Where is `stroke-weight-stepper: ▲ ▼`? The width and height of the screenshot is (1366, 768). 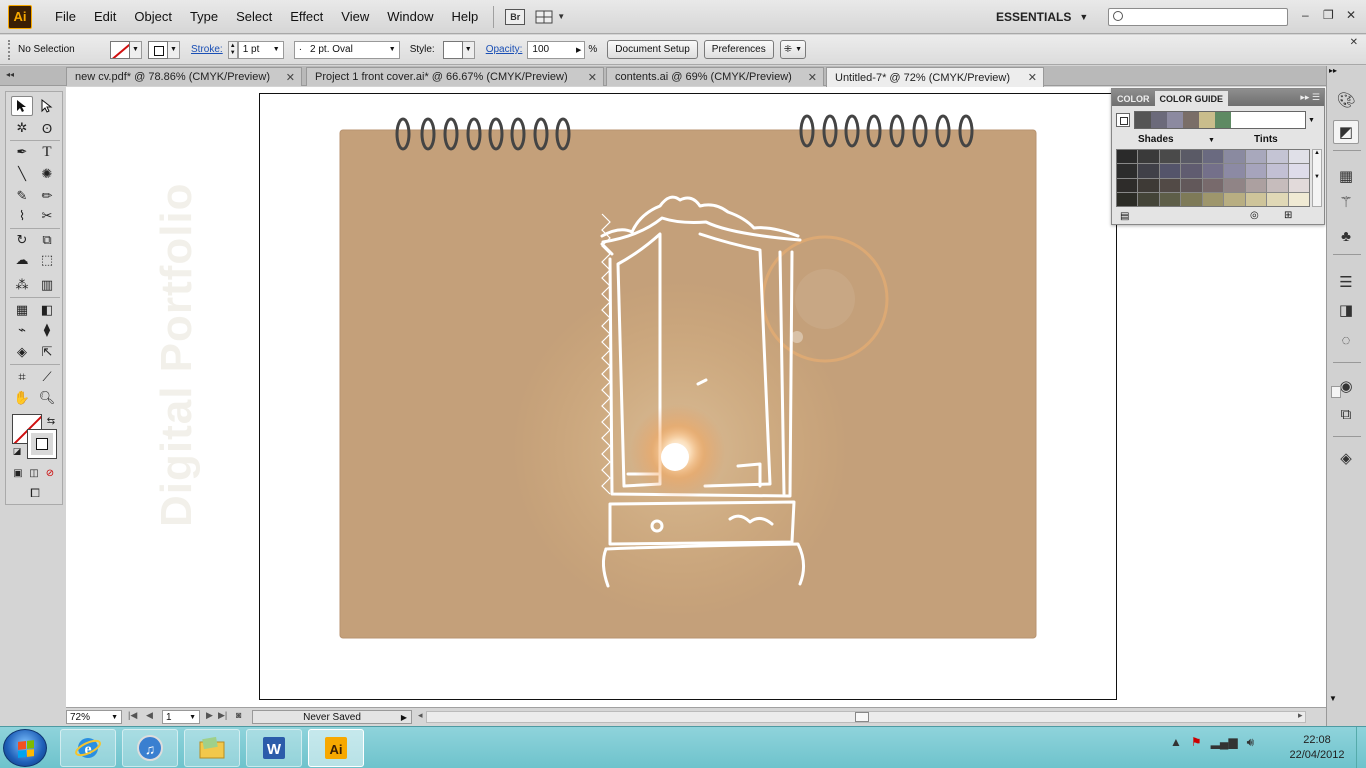 stroke-weight-stepper: ▲ ▼ is located at coordinates (232, 49).